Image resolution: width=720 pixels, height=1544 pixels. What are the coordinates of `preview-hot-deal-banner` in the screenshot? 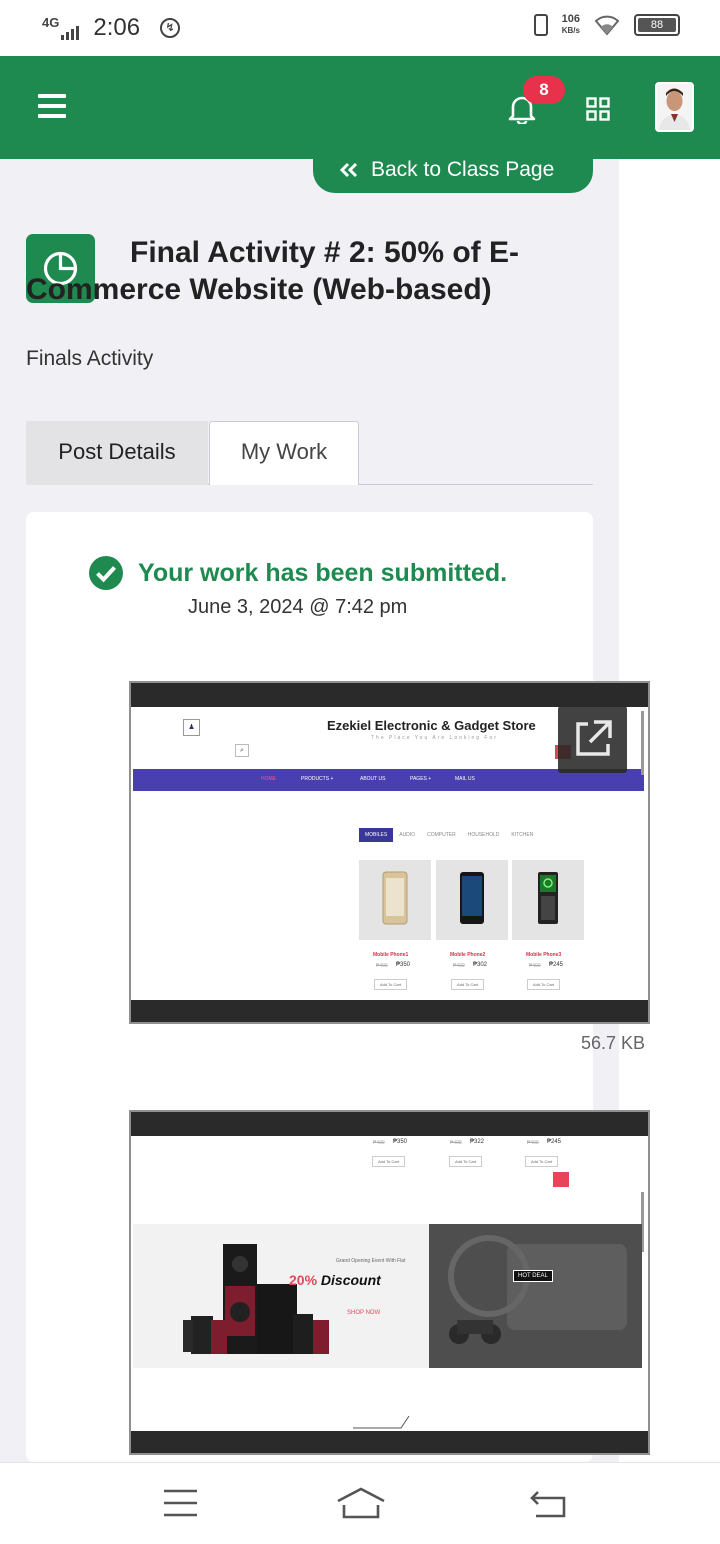 It's located at (535, 1296).